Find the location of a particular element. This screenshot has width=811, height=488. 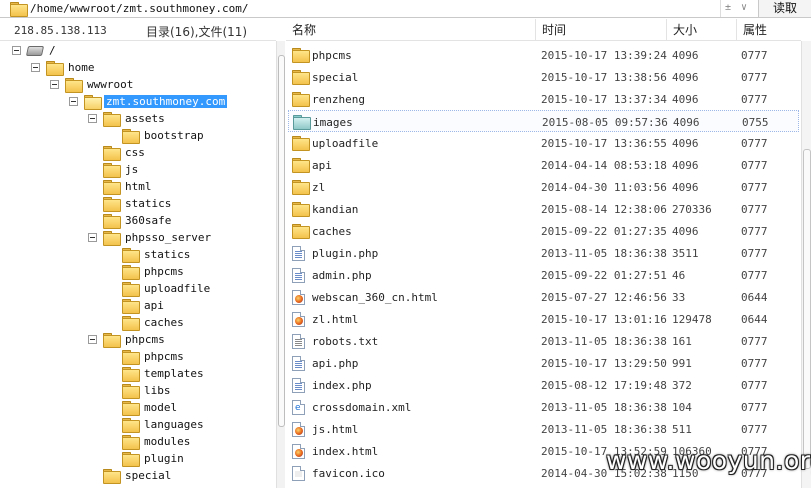

tree-node: / is located at coordinates (35, 50).